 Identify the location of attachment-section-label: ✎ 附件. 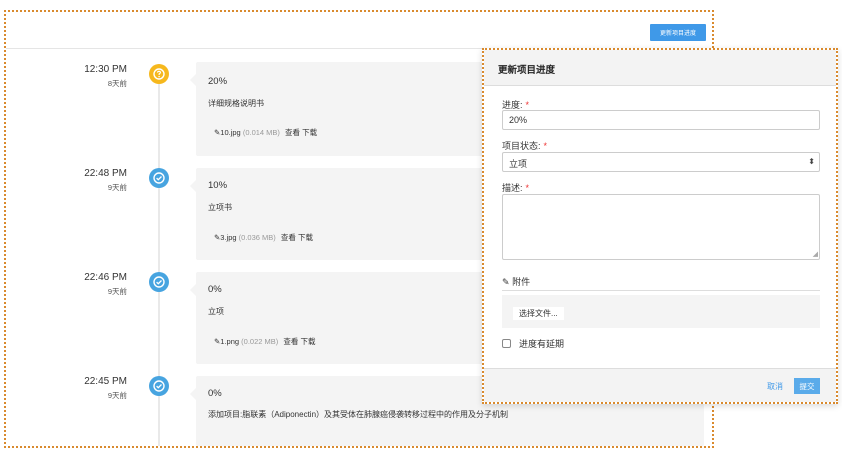
(516, 281).